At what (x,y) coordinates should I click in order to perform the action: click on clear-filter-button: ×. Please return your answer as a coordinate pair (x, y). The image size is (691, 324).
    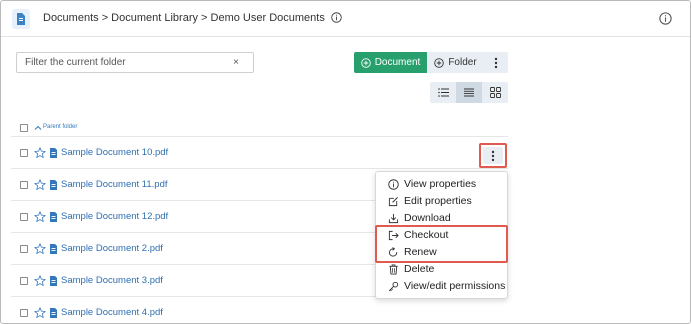
    Looking at the image, I should click on (236, 63).